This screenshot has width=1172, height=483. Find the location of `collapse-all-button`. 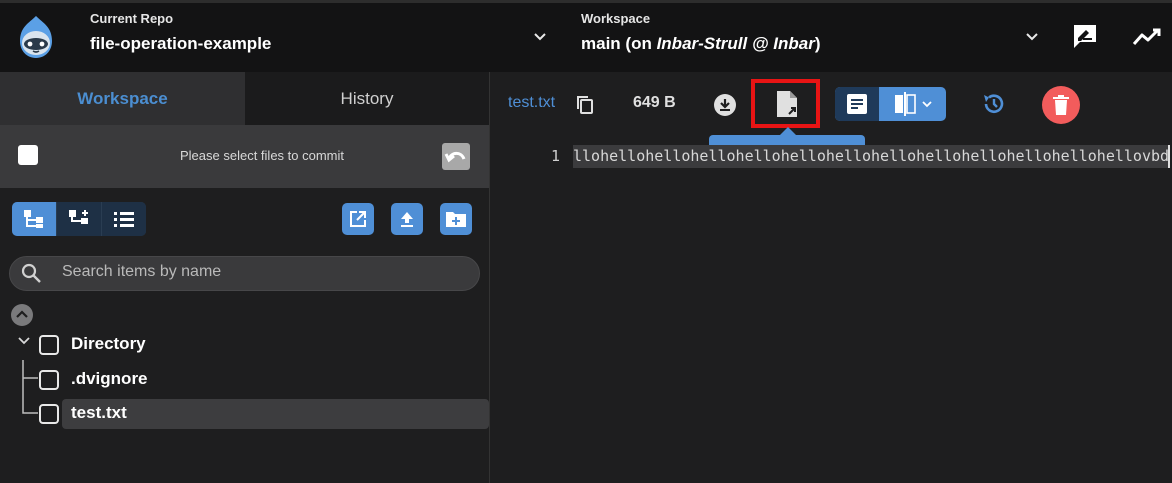

collapse-all-button is located at coordinates (22, 315).